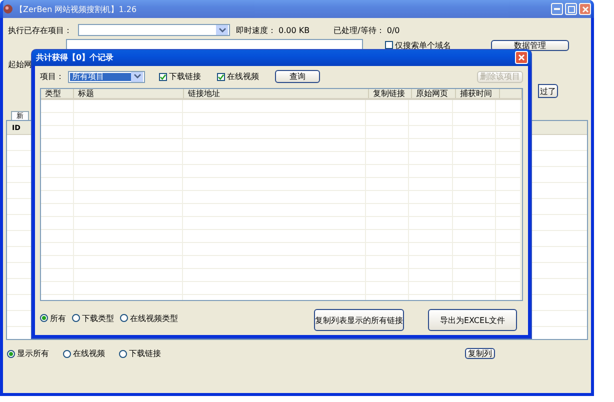 The height and width of the screenshot is (402, 614). Describe the element at coordinates (75, 58) in the screenshot. I see `dialog-title: 共计获得【0】个记录` at that location.